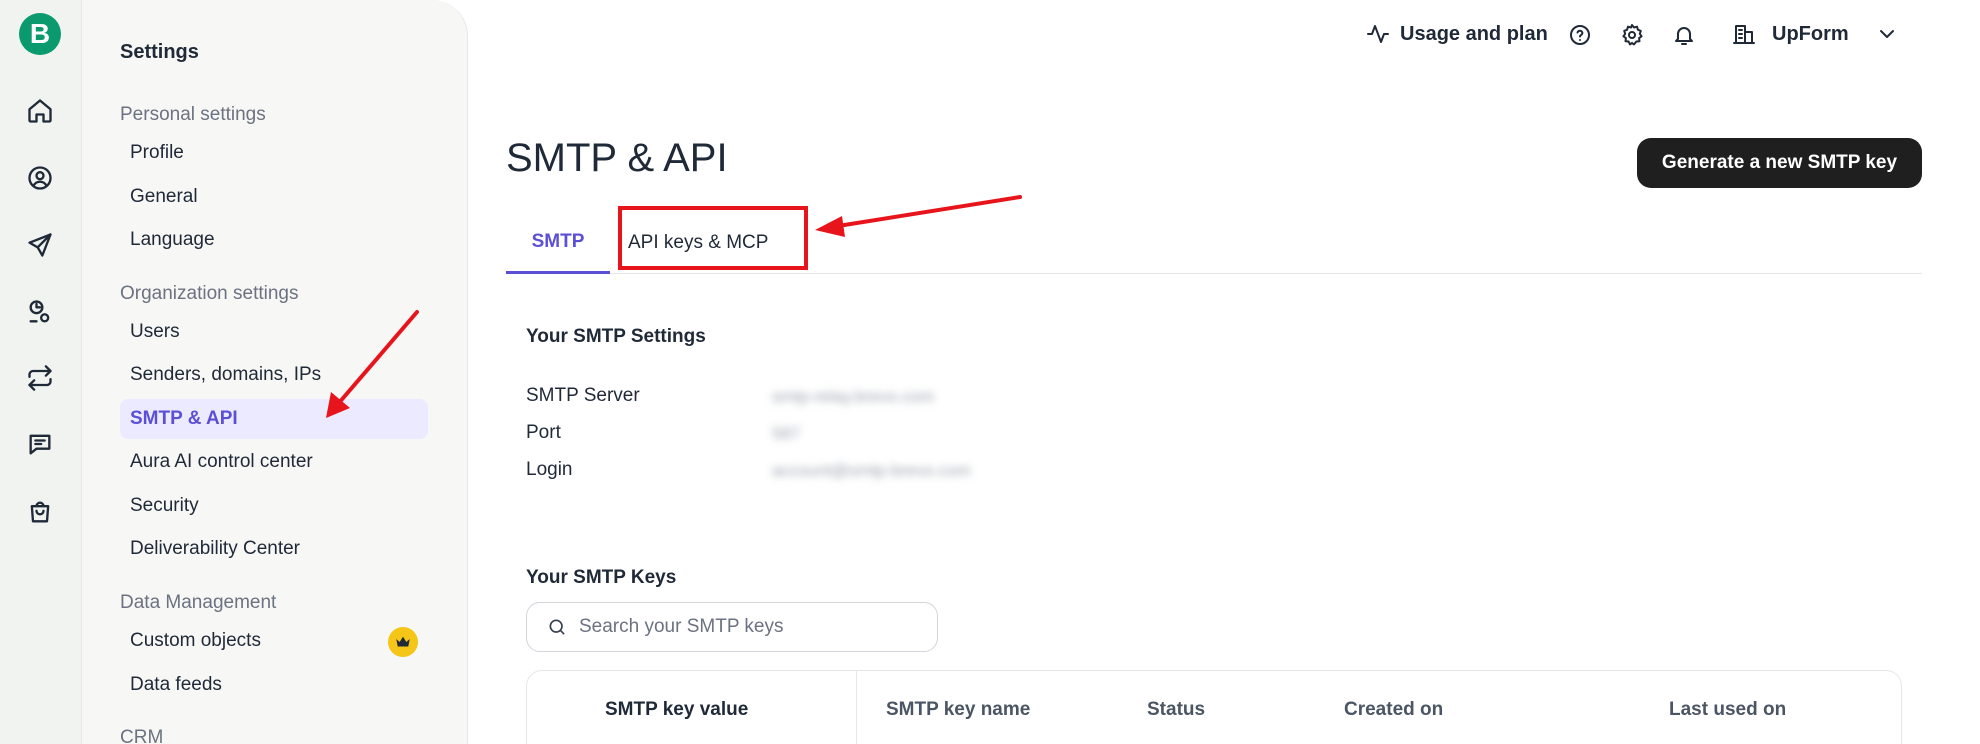  Describe the element at coordinates (40, 34) in the screenshot. I see `brevo-logo: B` at that location.